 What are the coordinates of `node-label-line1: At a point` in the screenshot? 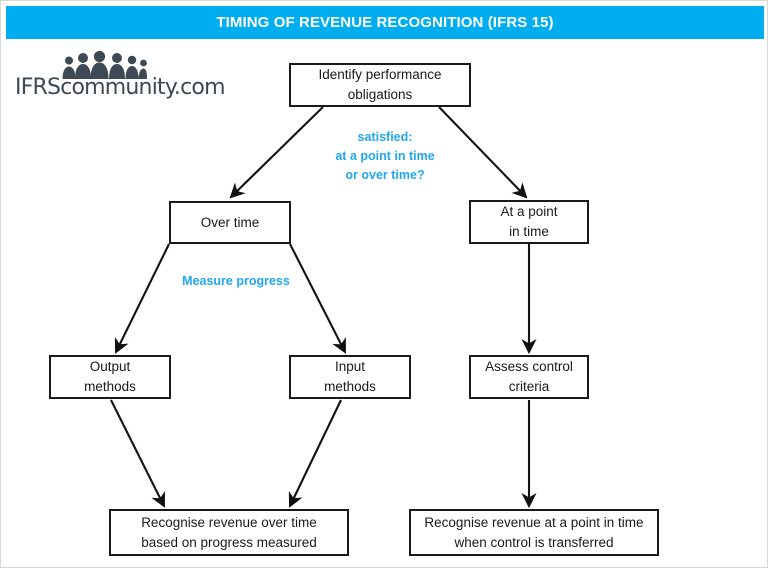 It's located at (529, 212).